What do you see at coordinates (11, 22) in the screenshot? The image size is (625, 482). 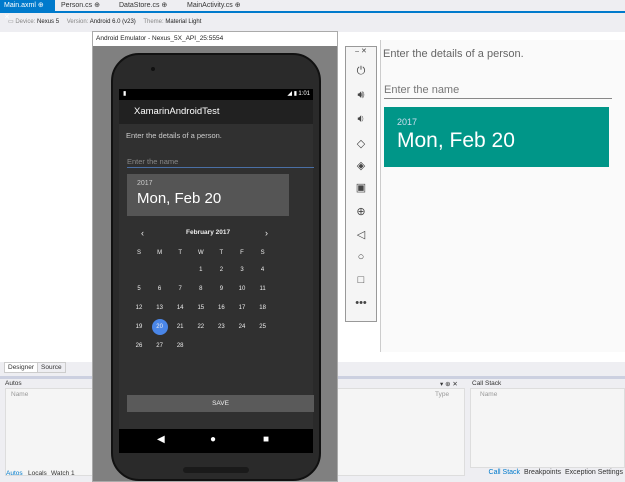 I see `device-icon: ▭` at bounding box center [11, 22].